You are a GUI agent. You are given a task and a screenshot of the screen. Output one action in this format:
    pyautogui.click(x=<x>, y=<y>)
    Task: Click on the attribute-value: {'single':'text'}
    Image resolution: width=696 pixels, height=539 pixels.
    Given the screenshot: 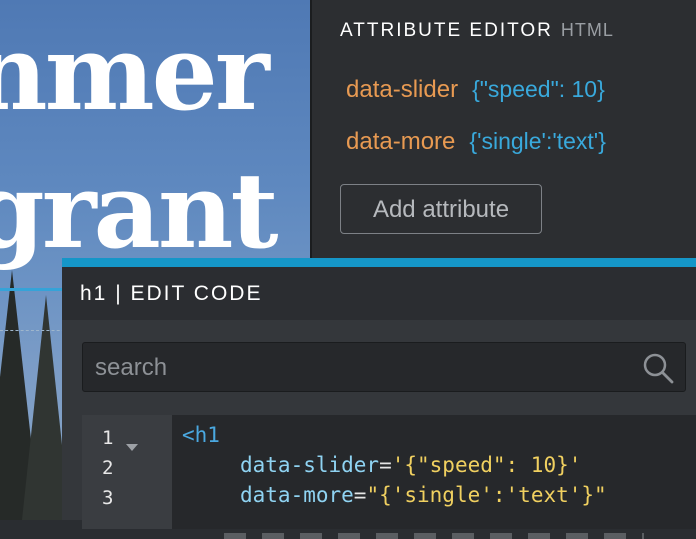 What is the action you would take?
    pyautogui.click(x=537, y=141)
    